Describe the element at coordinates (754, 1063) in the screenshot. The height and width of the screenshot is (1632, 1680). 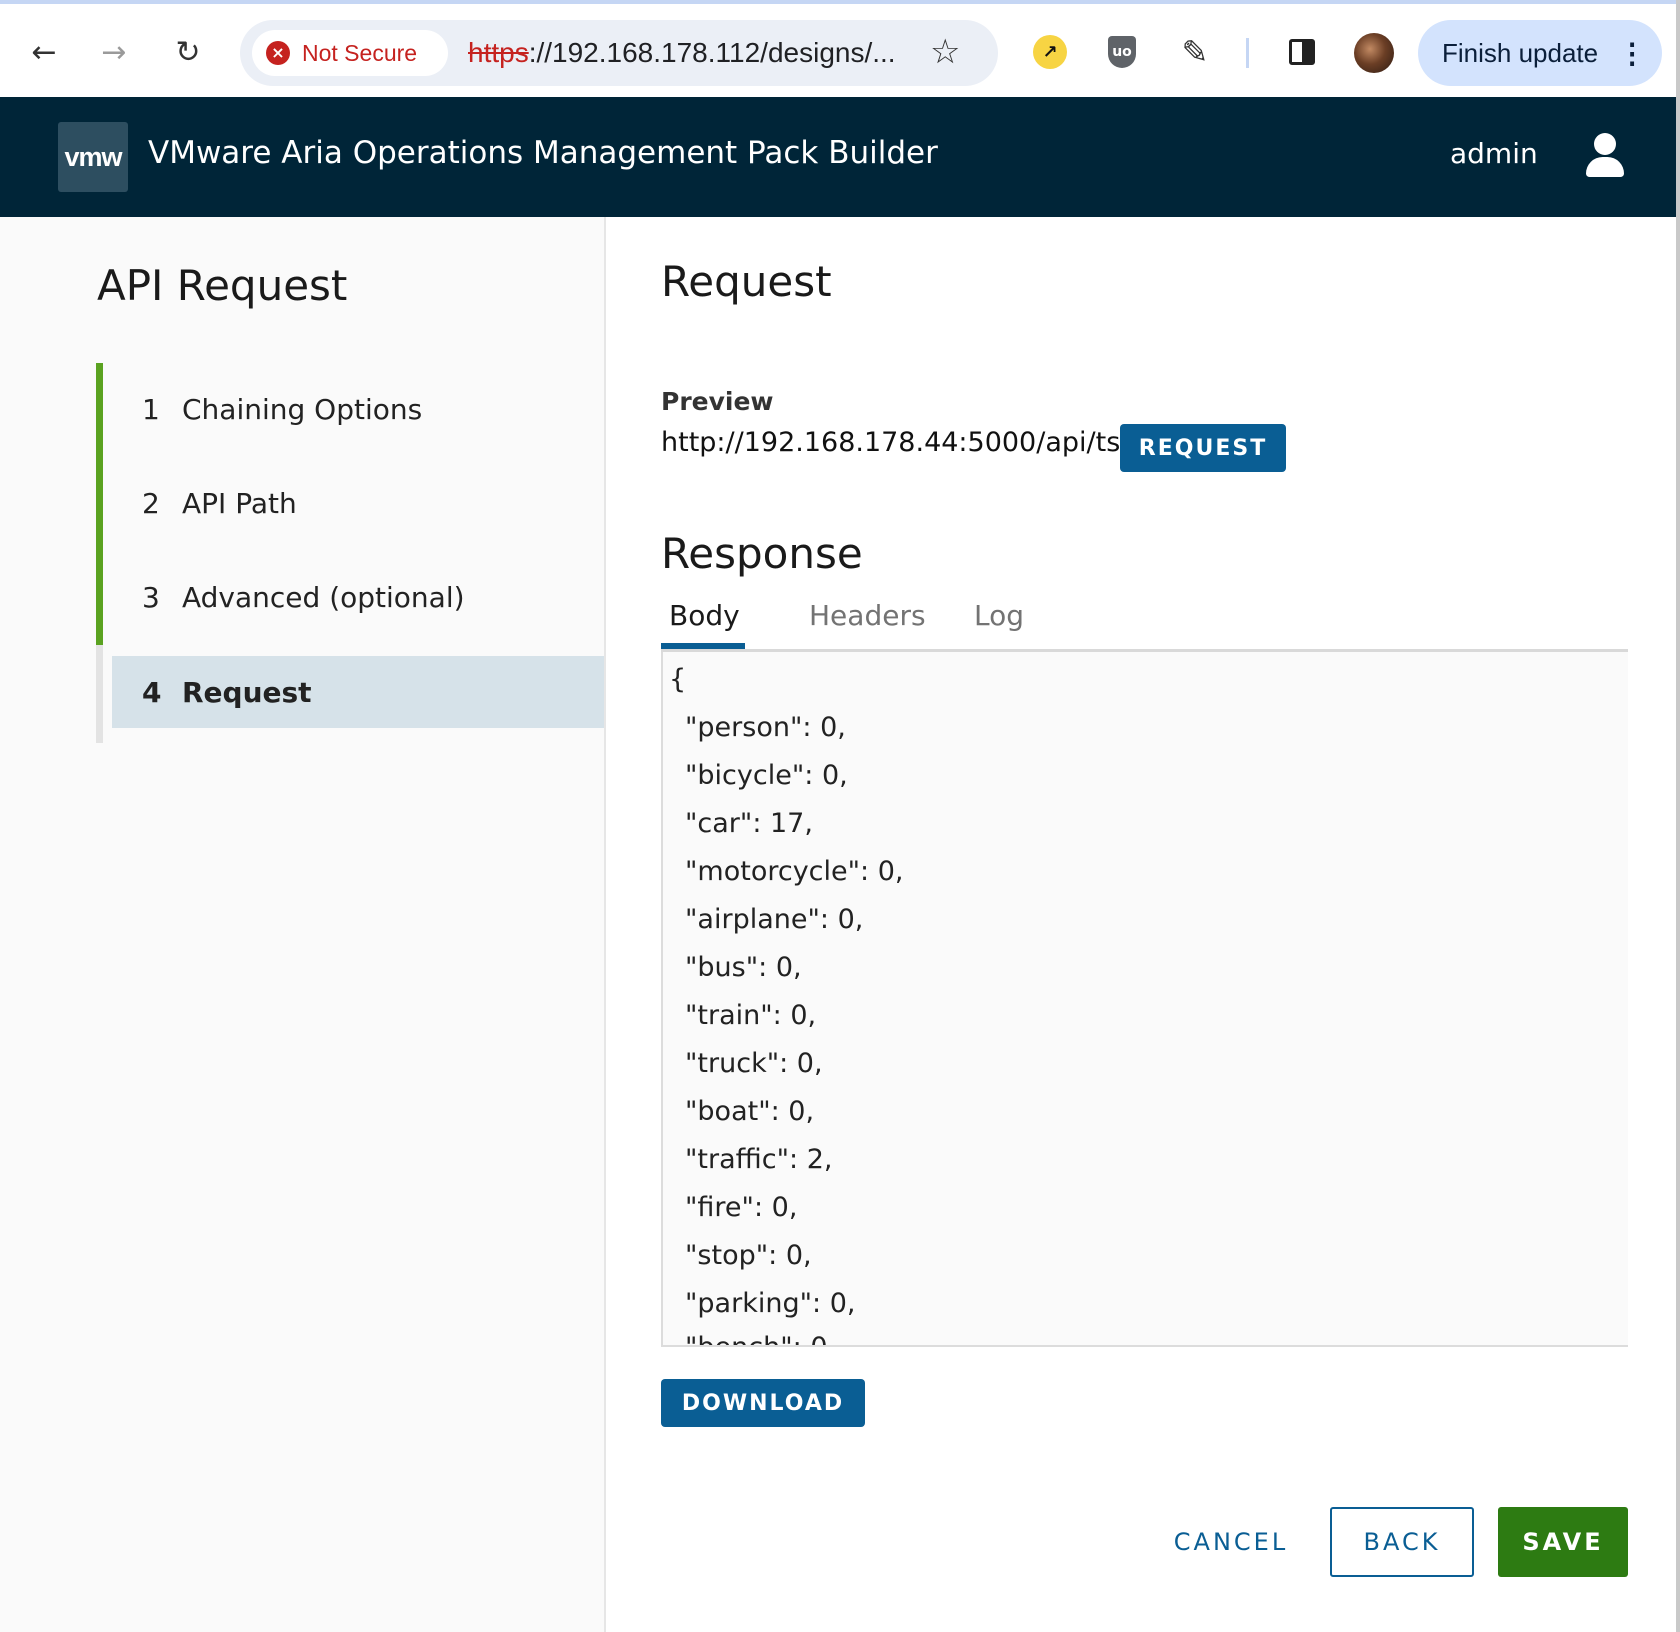
I see `json-line: "truck": 0,` at that location.